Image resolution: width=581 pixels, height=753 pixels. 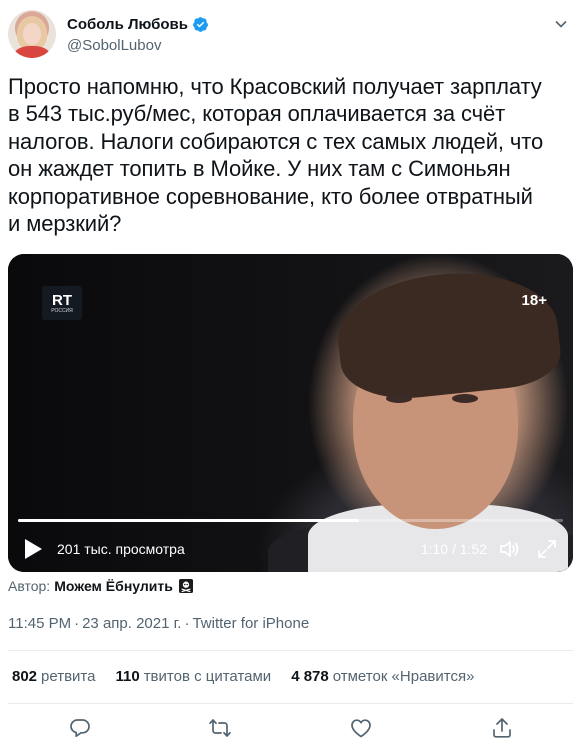 What do you see at coordinates (121, 549) in the screenshot?
I see `video-view-count: 201 тыс. просмотра` at bounding box center [121, 549].